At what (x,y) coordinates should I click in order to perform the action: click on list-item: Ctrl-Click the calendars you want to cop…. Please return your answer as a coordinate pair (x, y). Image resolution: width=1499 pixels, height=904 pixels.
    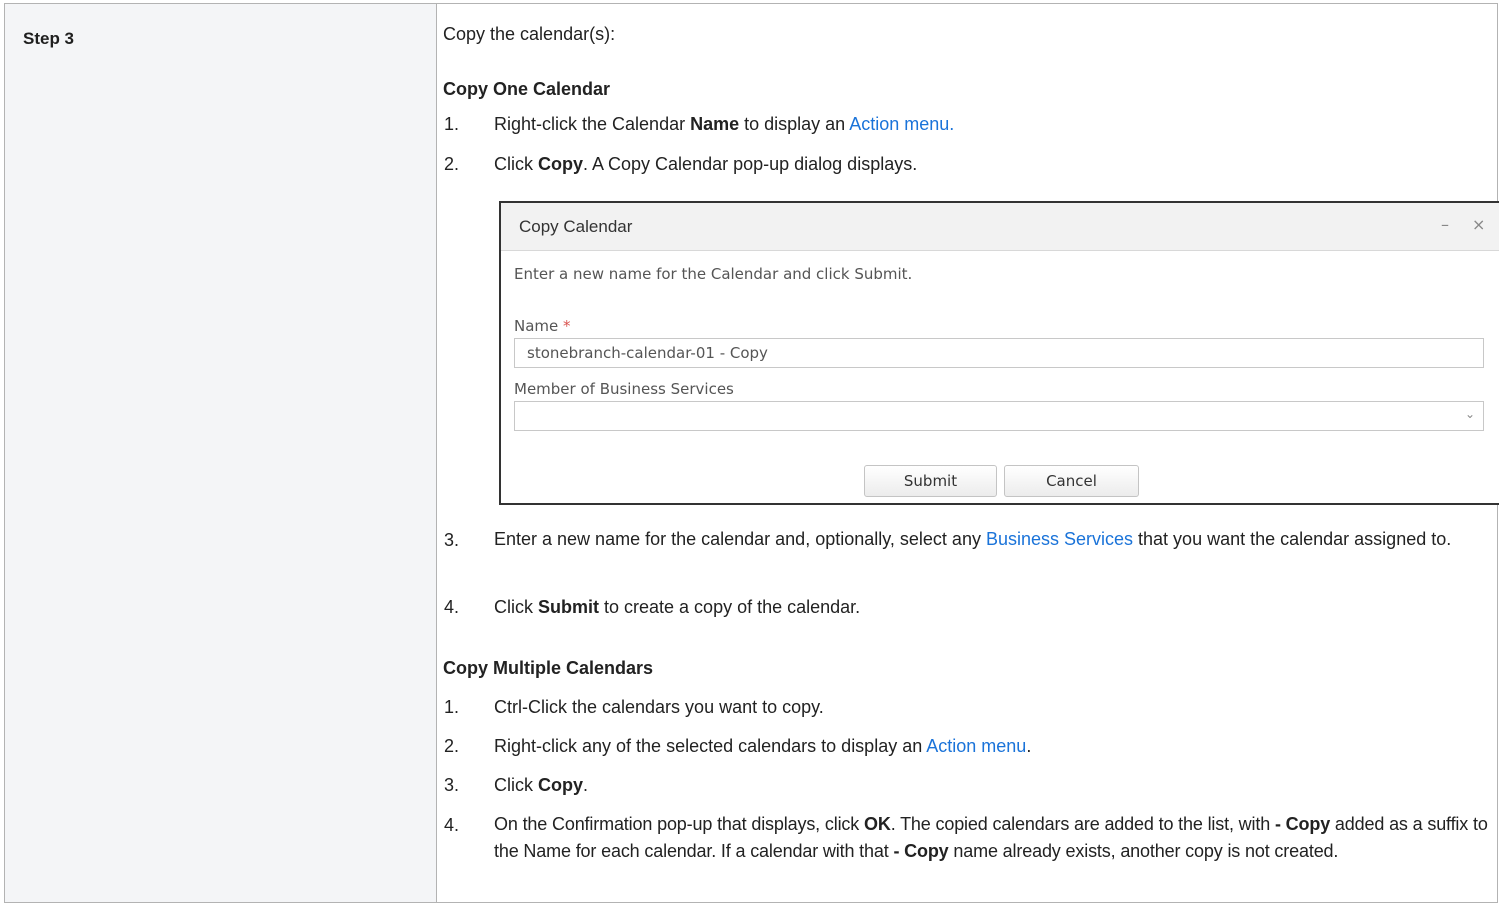
    Looking at the image, I should click on (659, 707).